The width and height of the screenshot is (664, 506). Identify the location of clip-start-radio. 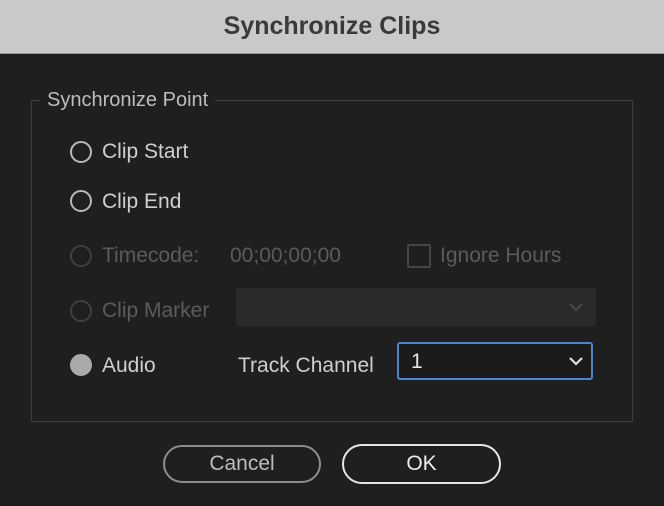
(81, 152).